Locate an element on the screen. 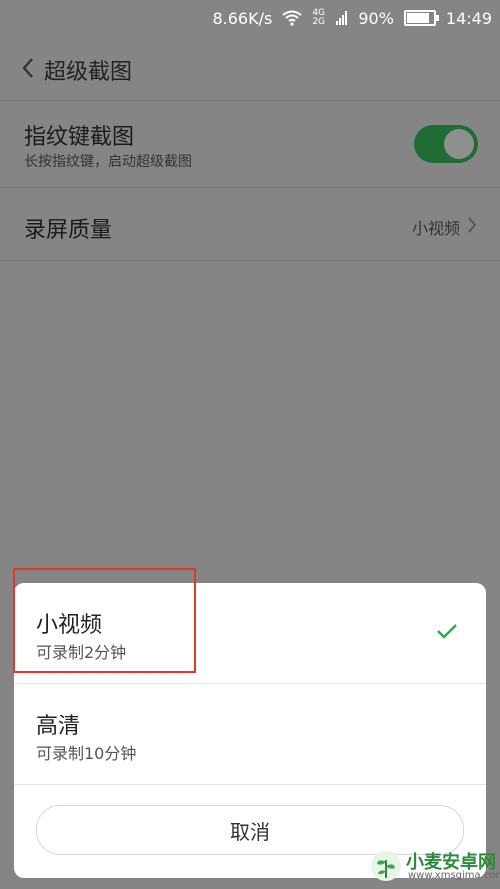 Image resolution: width=500 pixels, height=889 pixels. fingerprint-screenshot-row: 指纹键截图 长按指纹键，启动超级截图 is located at coordinates (250, 144).